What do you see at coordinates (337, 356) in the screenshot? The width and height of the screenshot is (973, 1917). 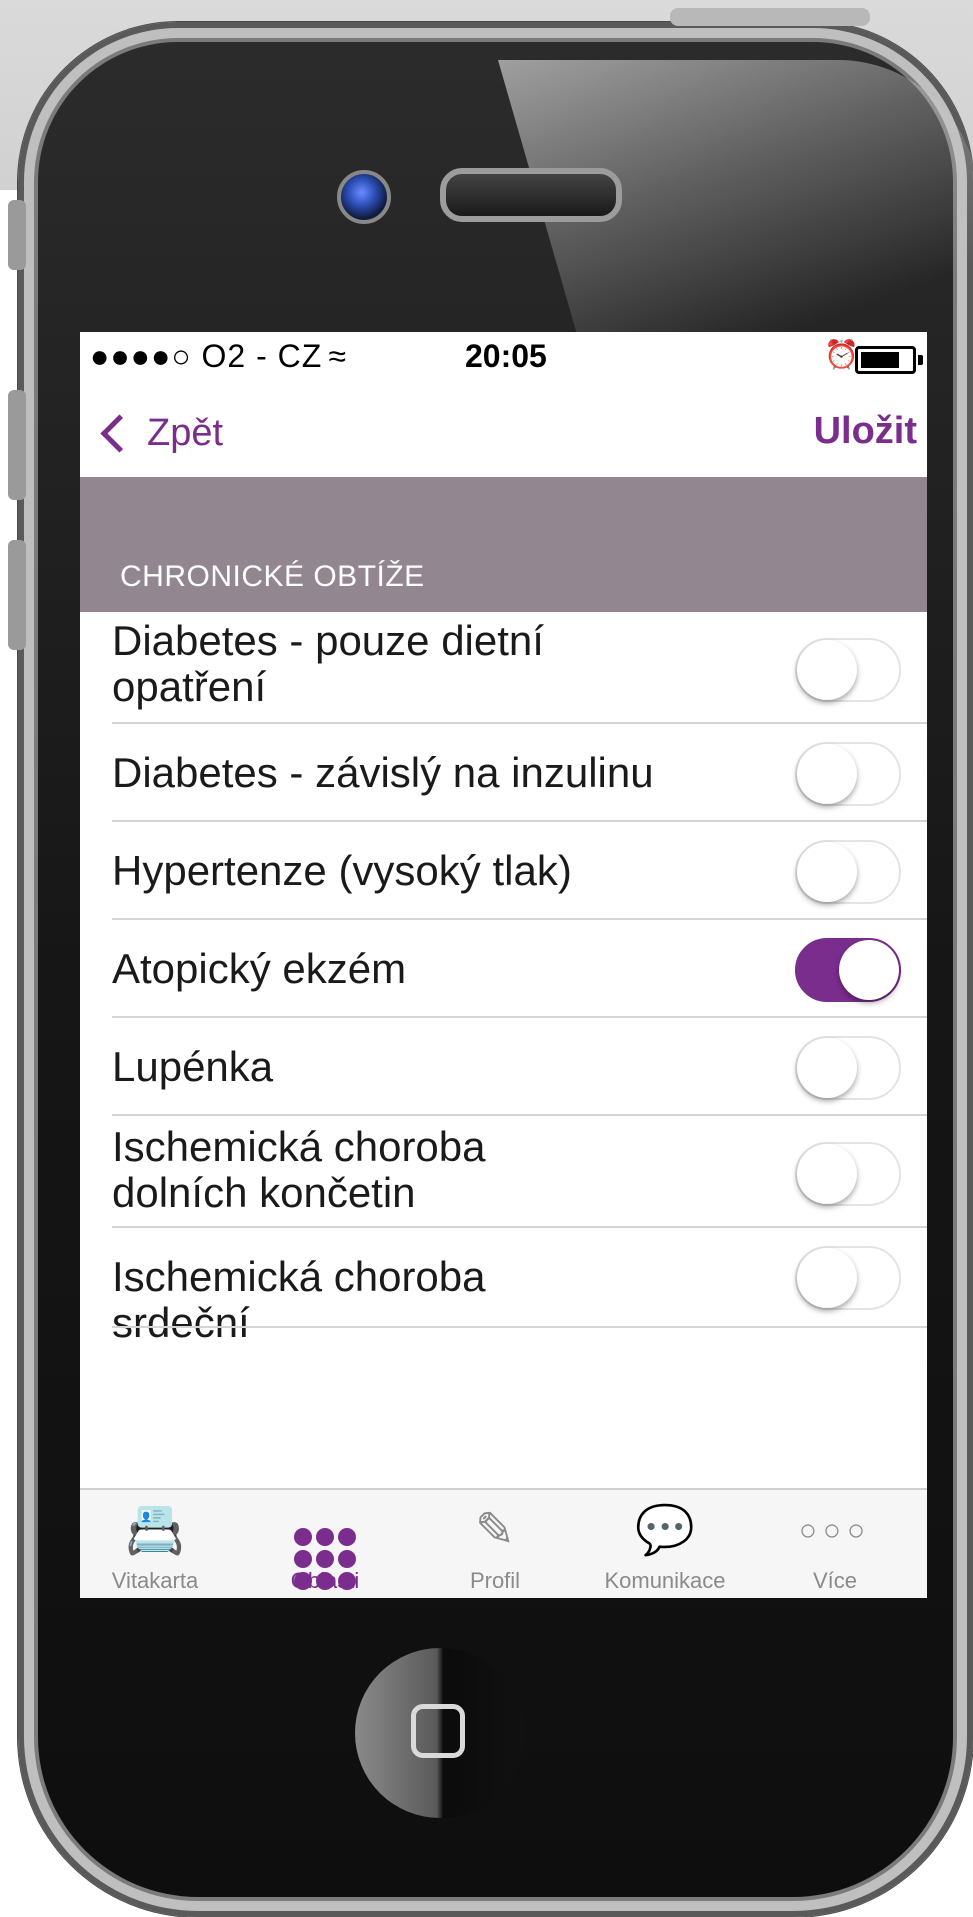 I see `wifi-icon: ≈` at bounding box center [337, 356].